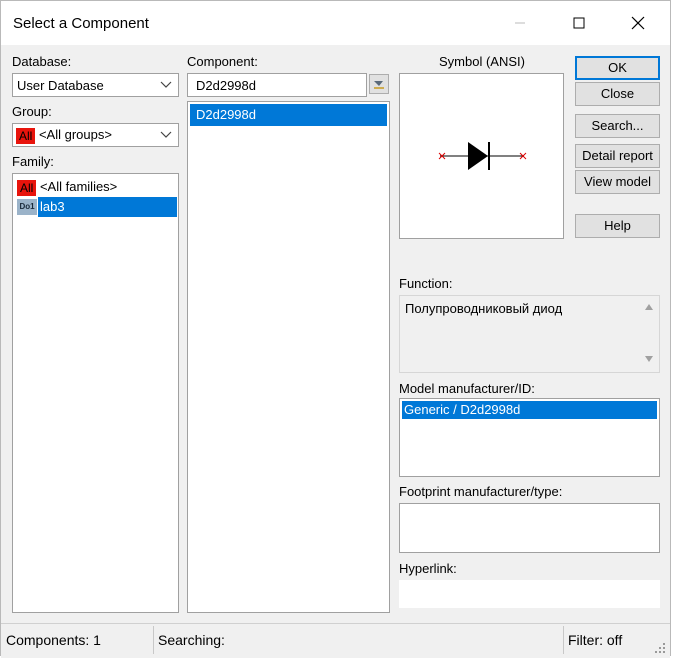 This screenshot has width=673, height=658. What do you see at coordinates (529, 437) in the screenshot?
I see `model-list: Generic / D2d2998d` at bounding box center [529, 437].